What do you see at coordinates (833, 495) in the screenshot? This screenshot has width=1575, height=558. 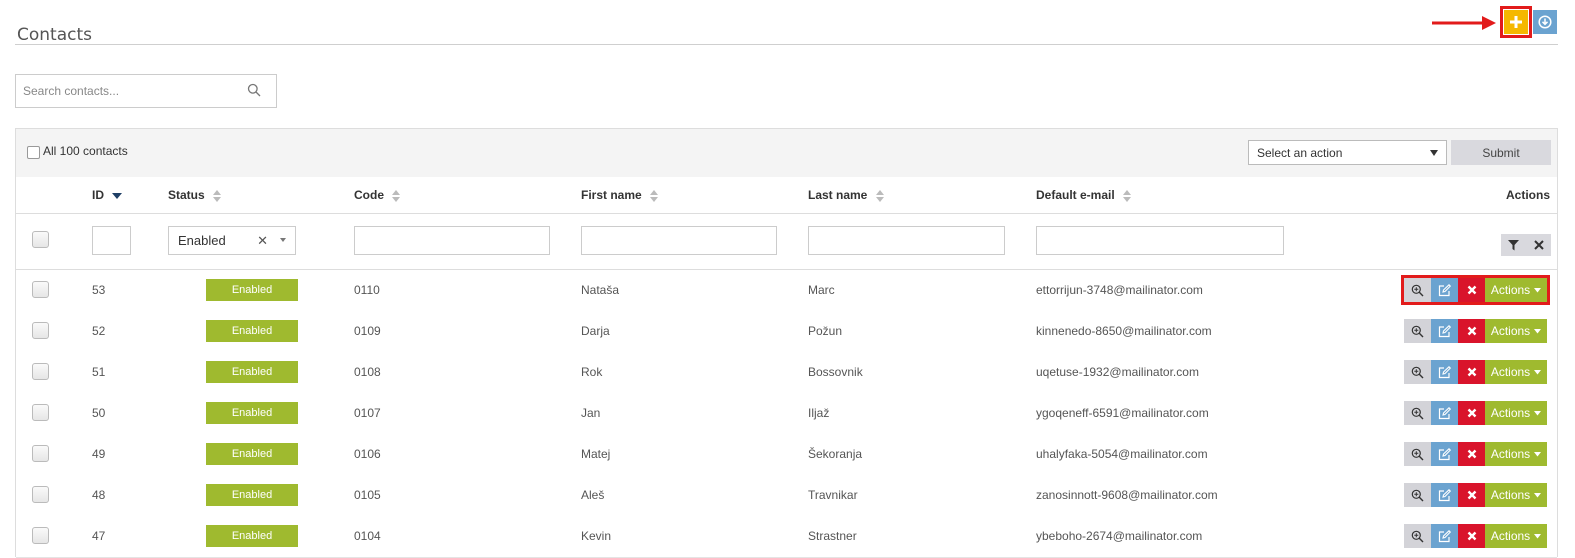 I see `row-last-name: Travnikar` at bounding box center [833, 495].